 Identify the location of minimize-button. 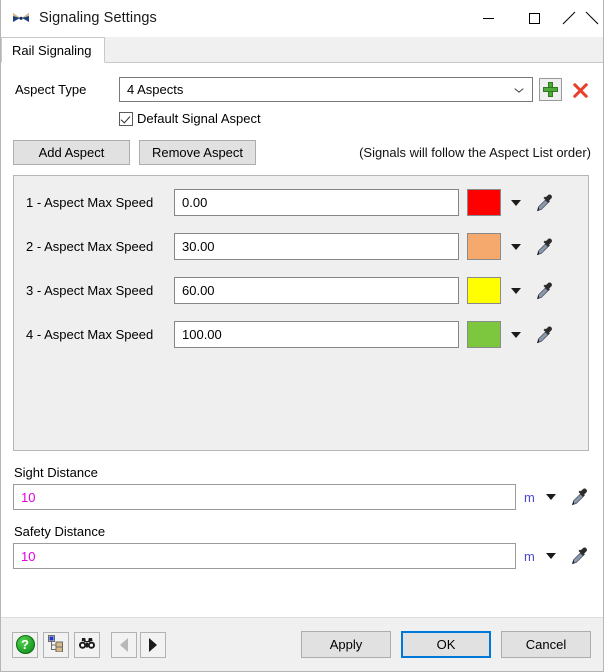
(488, 18).